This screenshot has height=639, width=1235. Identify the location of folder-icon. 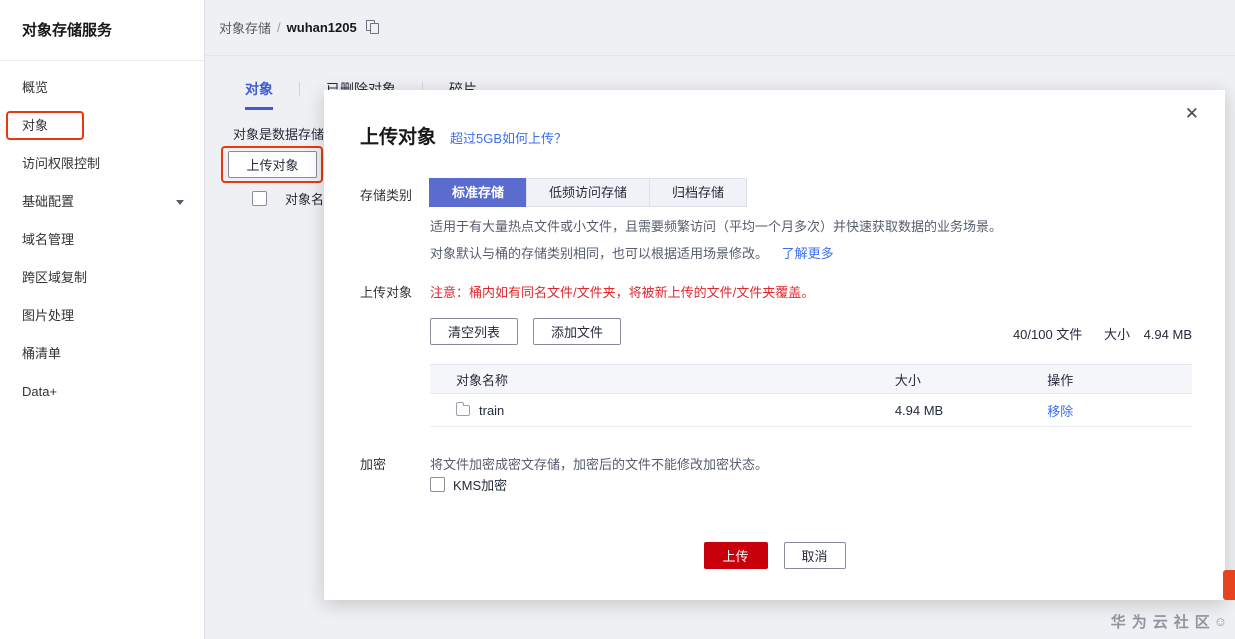
(463, 408).